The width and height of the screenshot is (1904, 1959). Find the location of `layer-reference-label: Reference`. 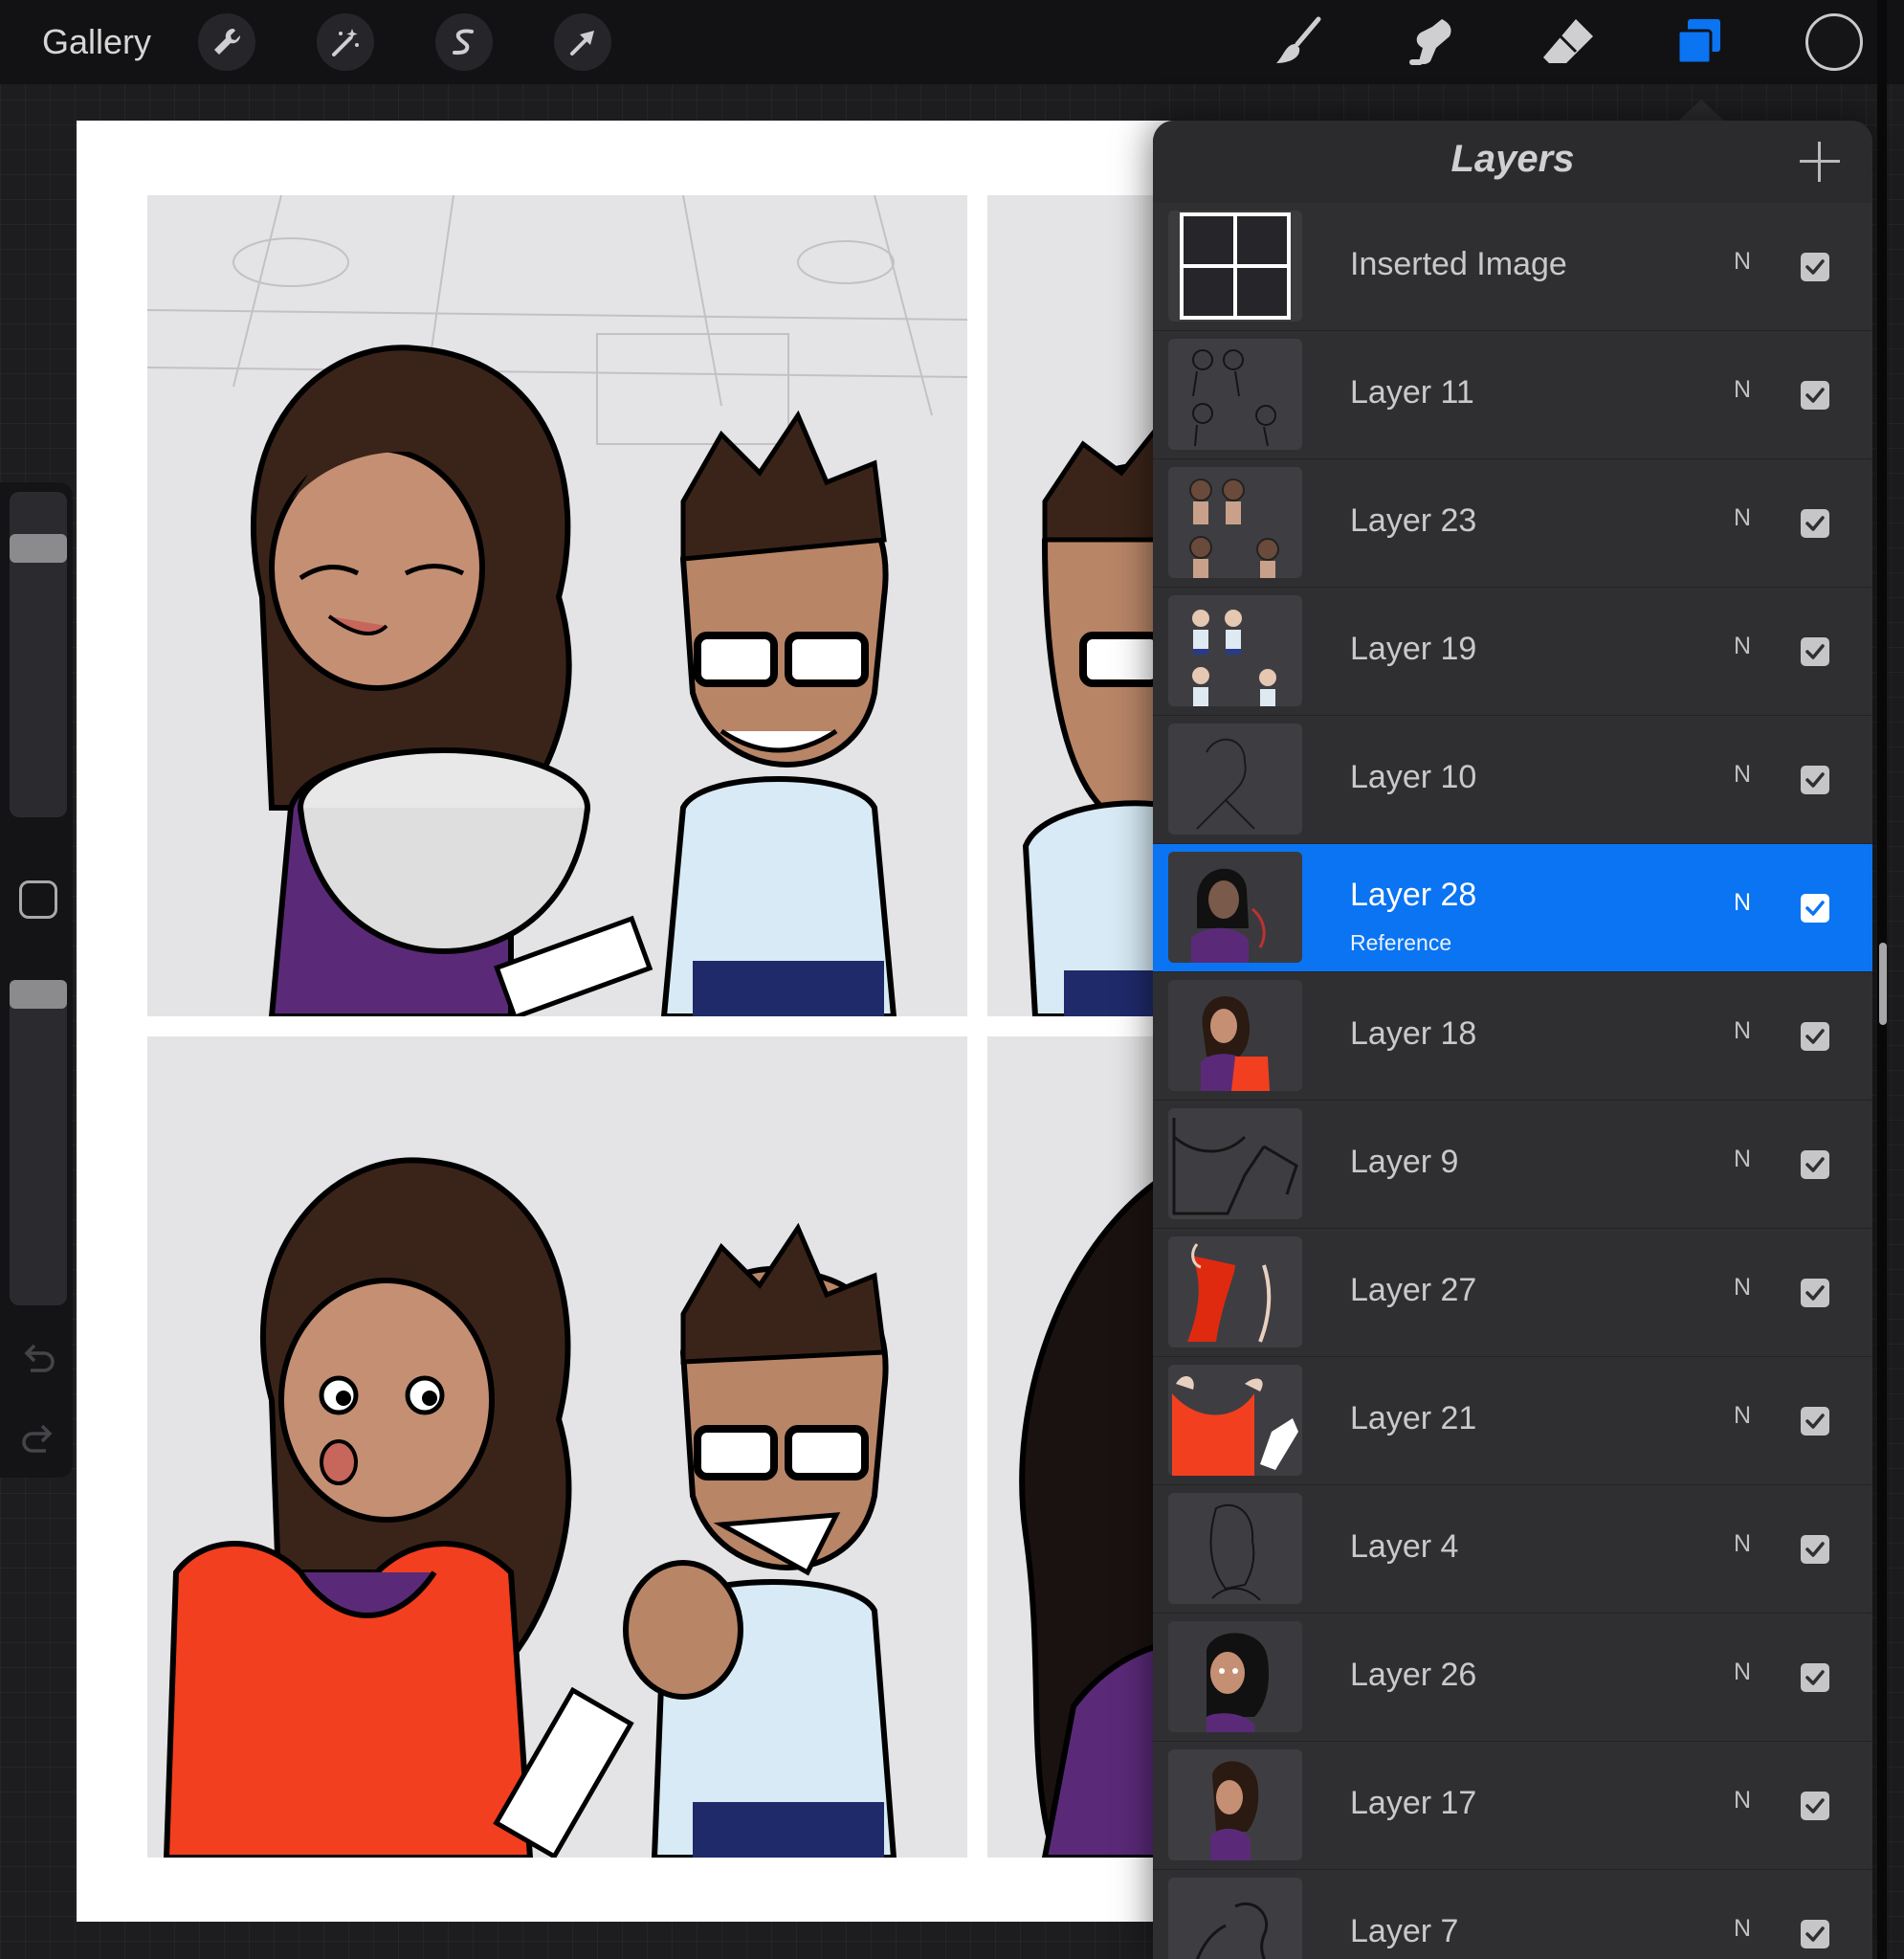

layer-reference-label: Reference is located at coordinates (1401, 942).